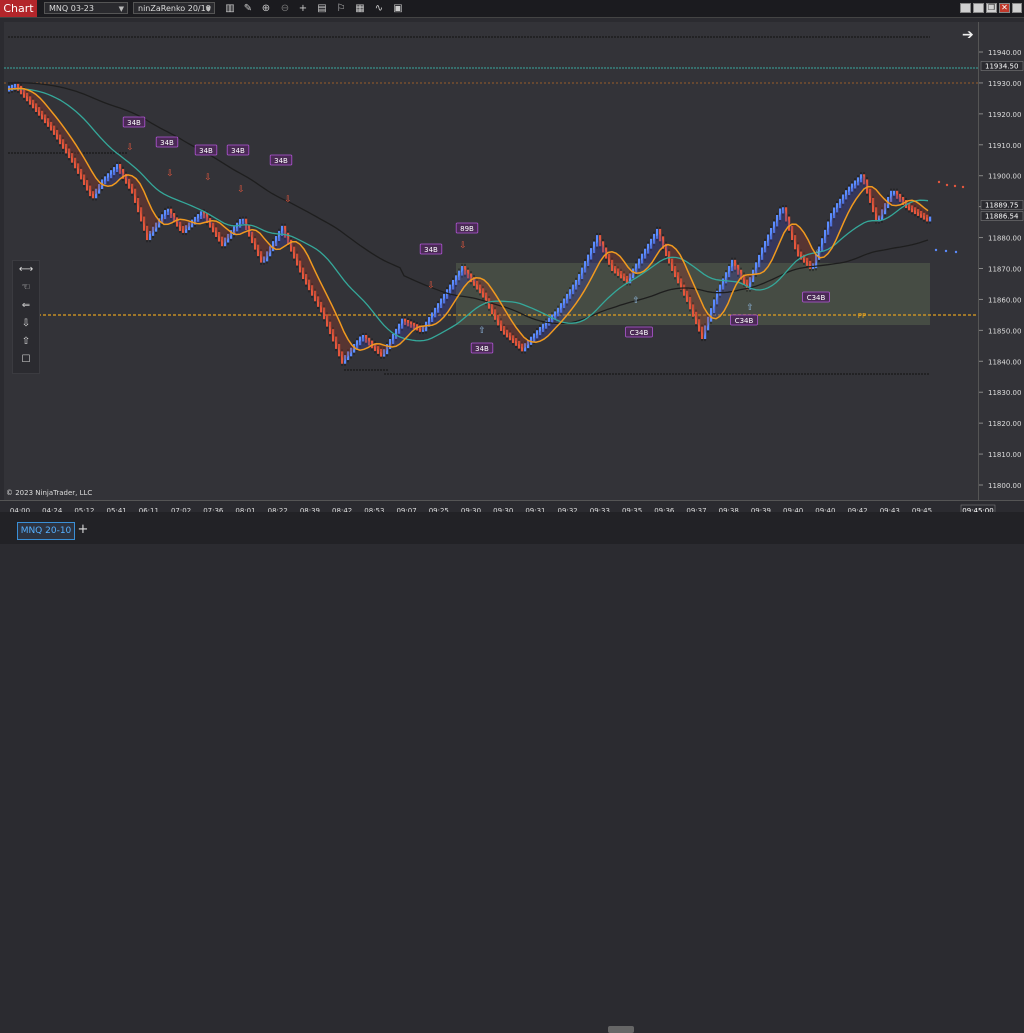 Image resolution: width=1024 pixels, height=1033 pixels. I want to click on ruler-icon: ⟷, so click(26, 269).